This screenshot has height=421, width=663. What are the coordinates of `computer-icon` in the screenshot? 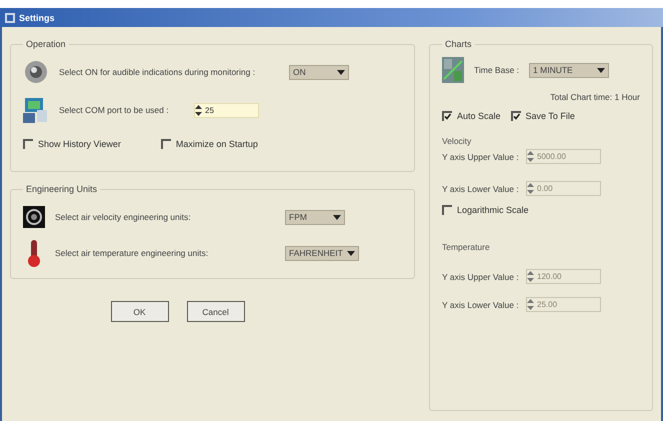 It's located at (36, 110).